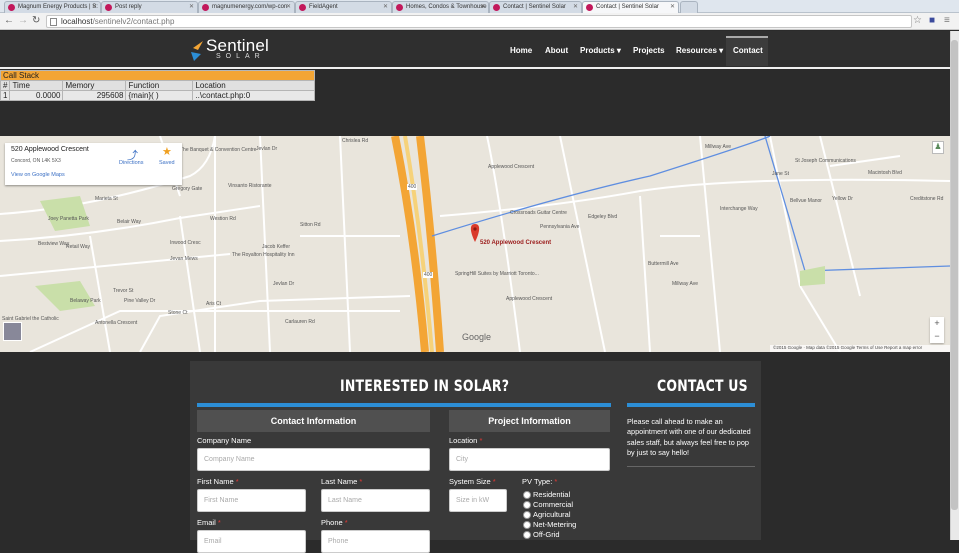  I want to click on extension-icon: ■, so click(932, 20).